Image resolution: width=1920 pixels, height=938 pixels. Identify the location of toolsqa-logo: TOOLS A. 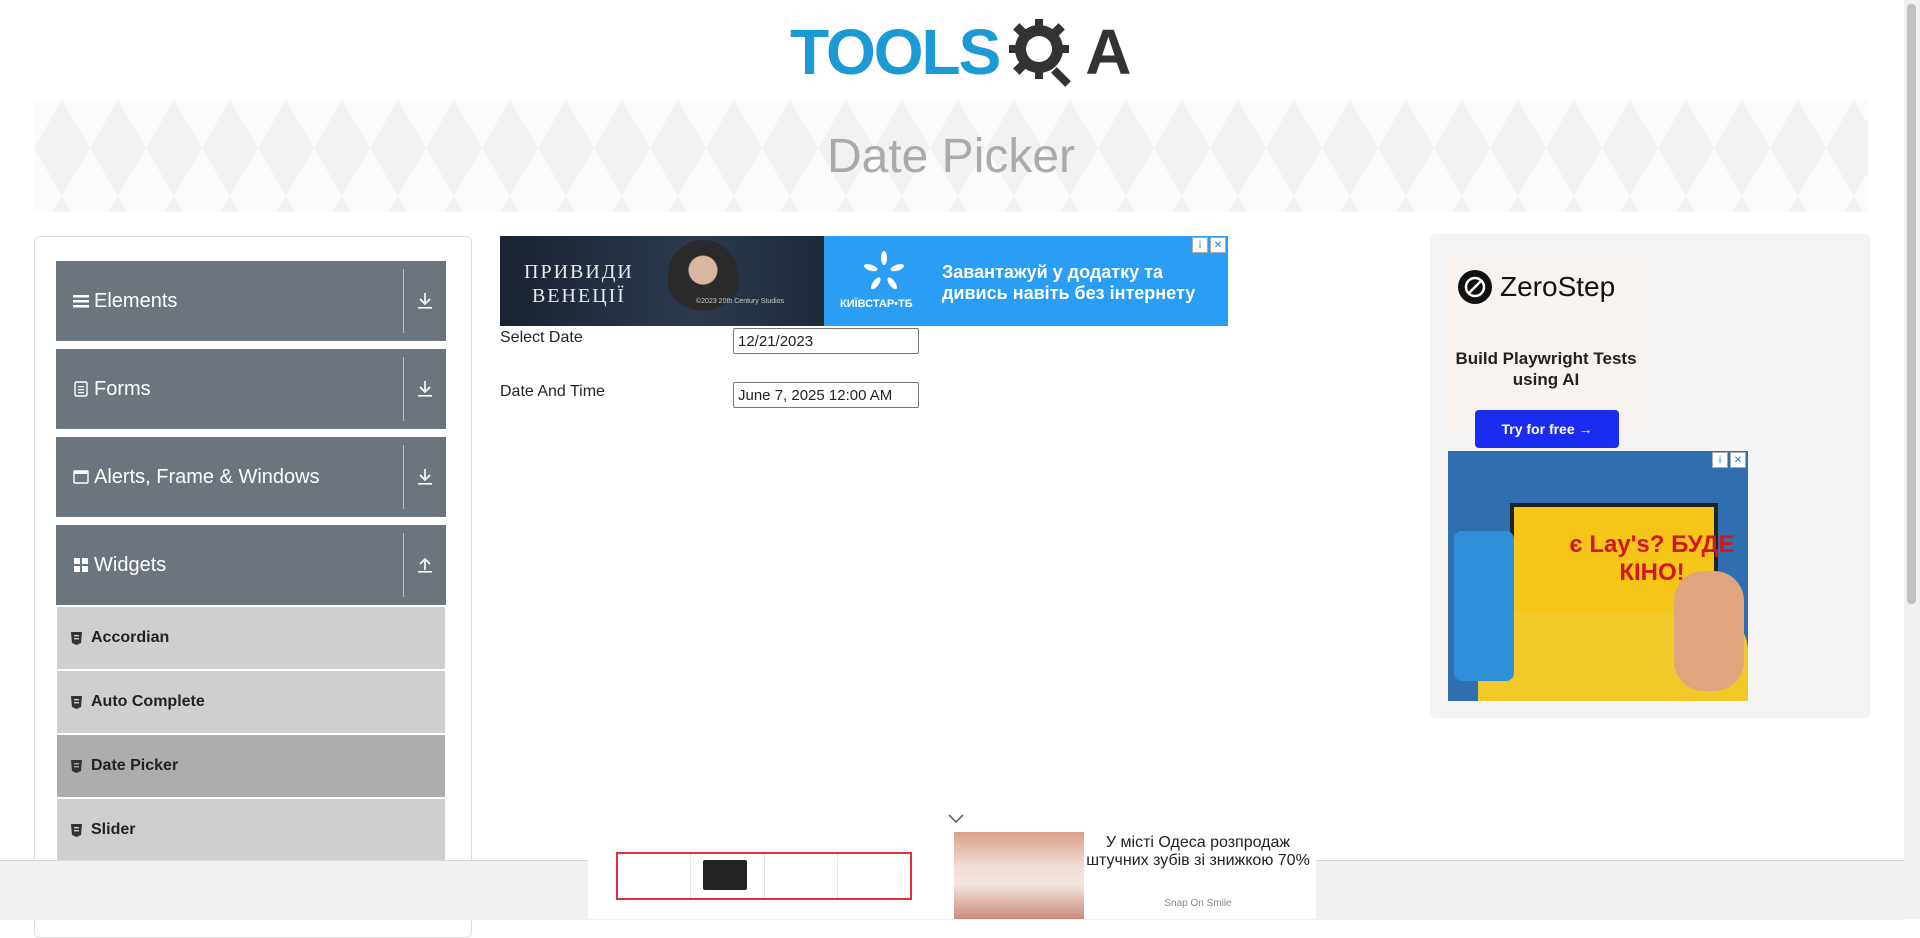
(961, 52).